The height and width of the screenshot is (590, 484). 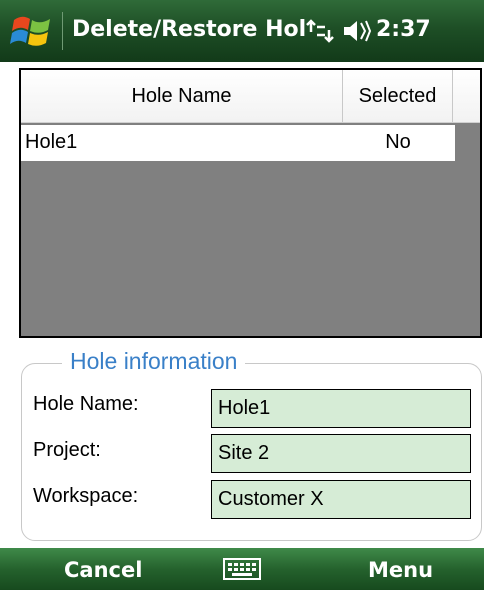 I want to click on table-row: Hole1 No, so click(x=238, y=143).